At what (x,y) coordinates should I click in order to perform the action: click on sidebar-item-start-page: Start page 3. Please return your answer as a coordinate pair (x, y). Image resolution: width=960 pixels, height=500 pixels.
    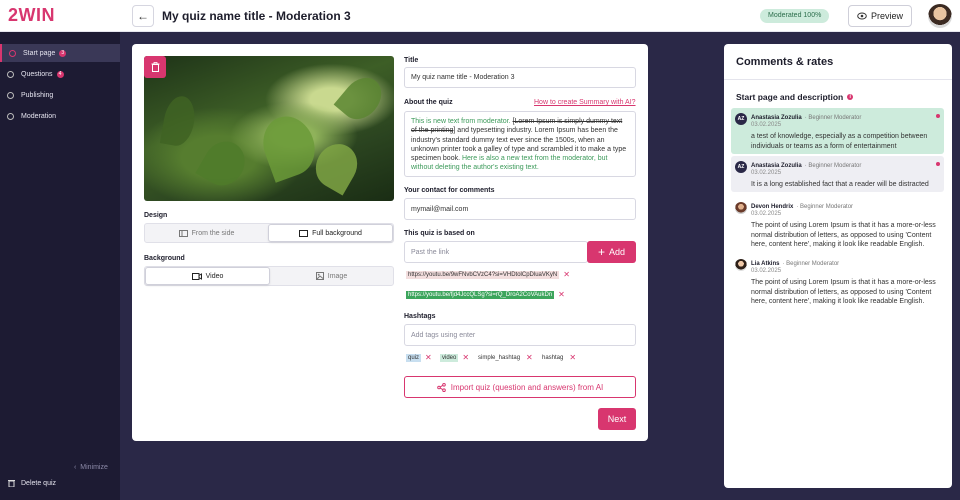
    Looking at the image, I should click on (60, 53).